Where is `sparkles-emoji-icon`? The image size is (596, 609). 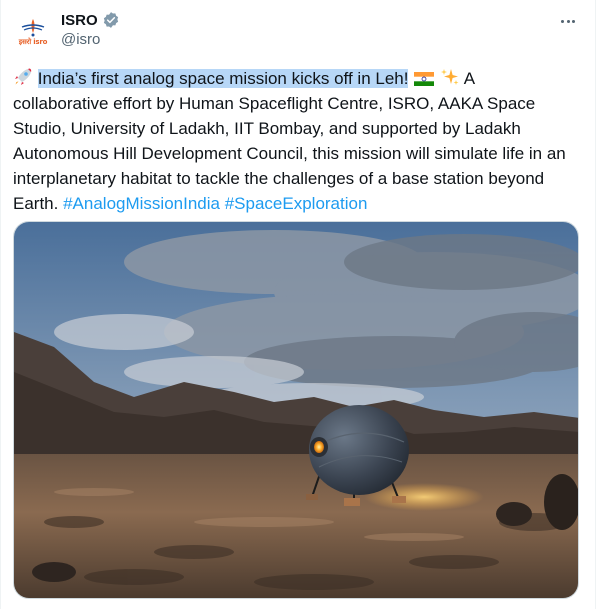 sparkles-emoji-icon is located at coordinates (449, 77).